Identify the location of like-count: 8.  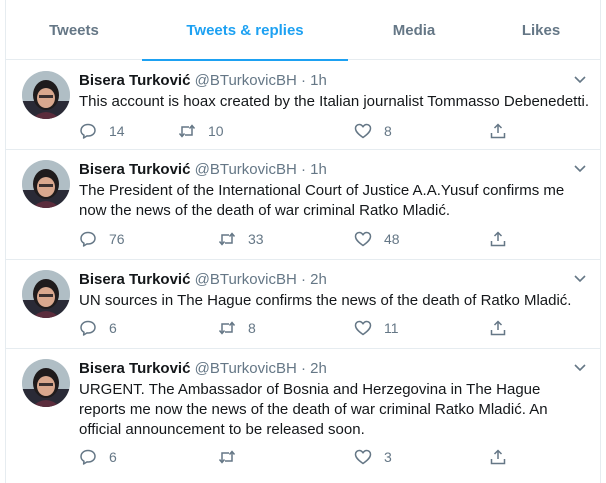
(388, 131).